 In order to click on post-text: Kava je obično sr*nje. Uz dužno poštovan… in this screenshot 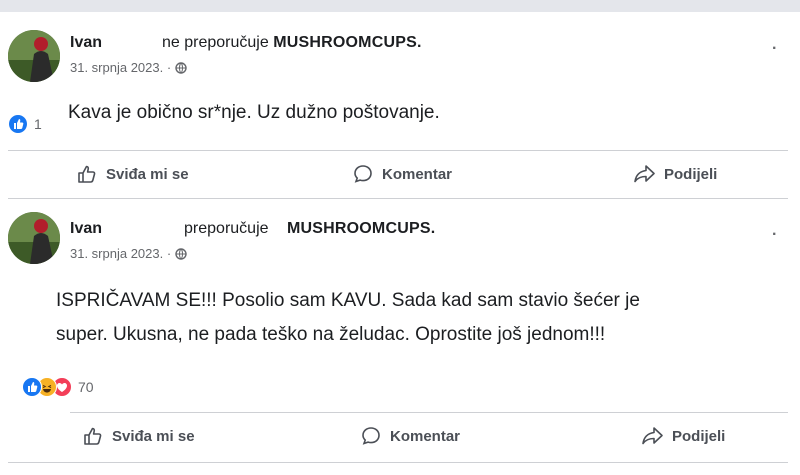, I will do `click(254, 113)`.